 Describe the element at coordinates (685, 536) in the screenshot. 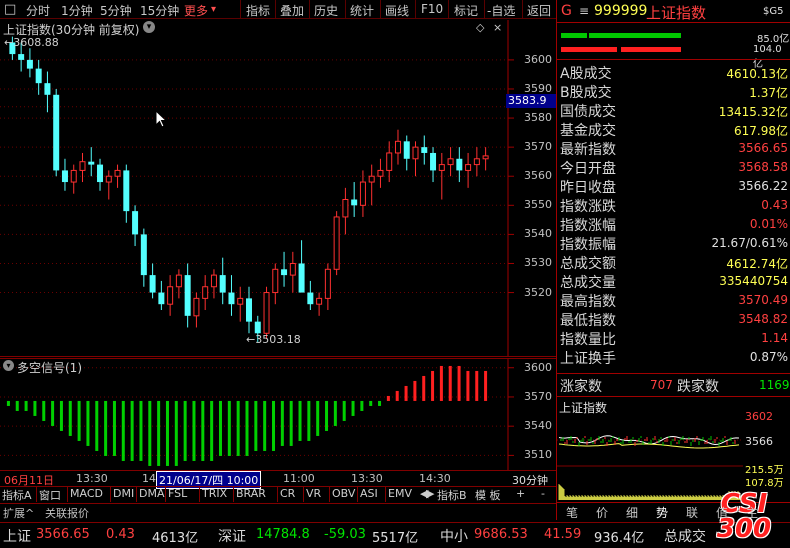

I see `ticker-name: 总成交` at that location.